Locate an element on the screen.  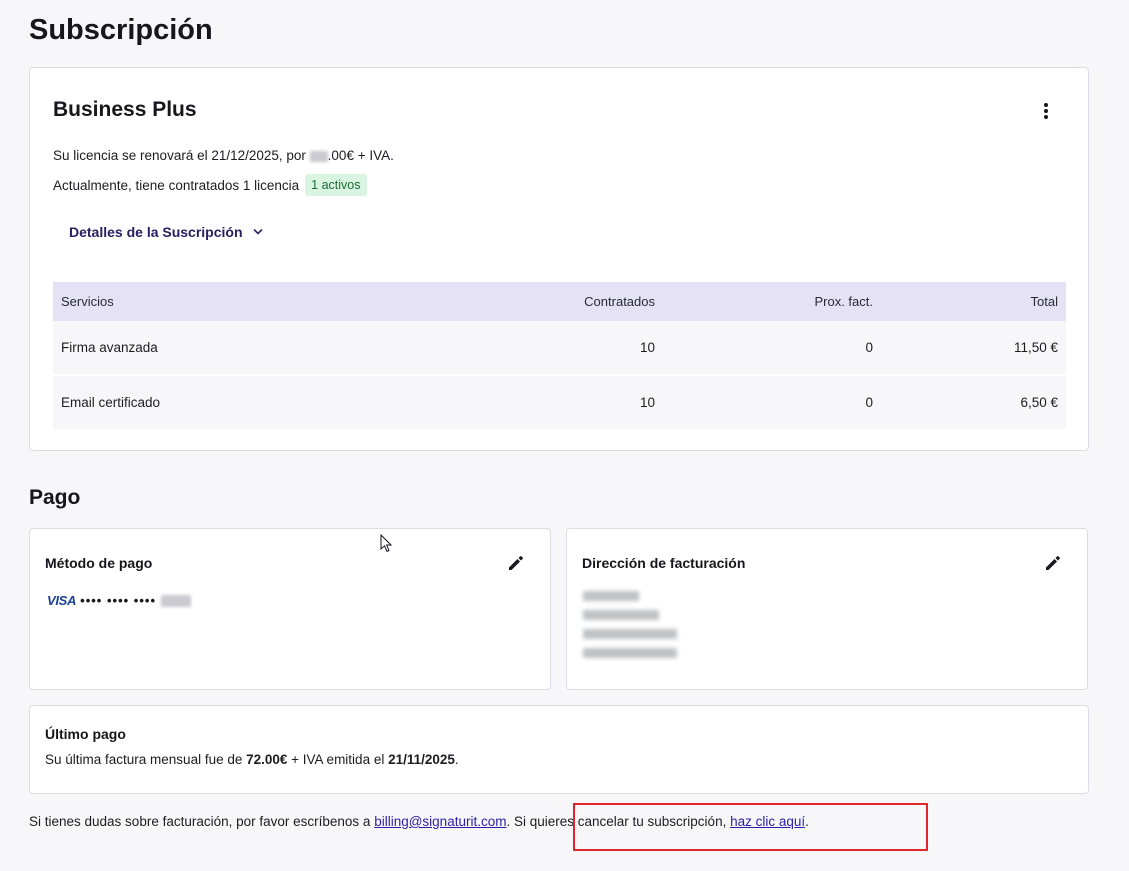
subscription-details-toggle: Detalles de la Suscripción is located at coordinates (166, 232).